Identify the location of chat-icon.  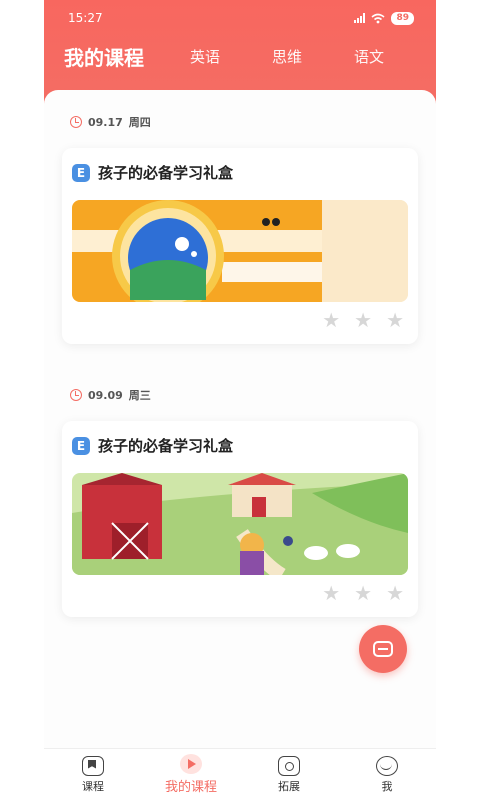
(383, 649).